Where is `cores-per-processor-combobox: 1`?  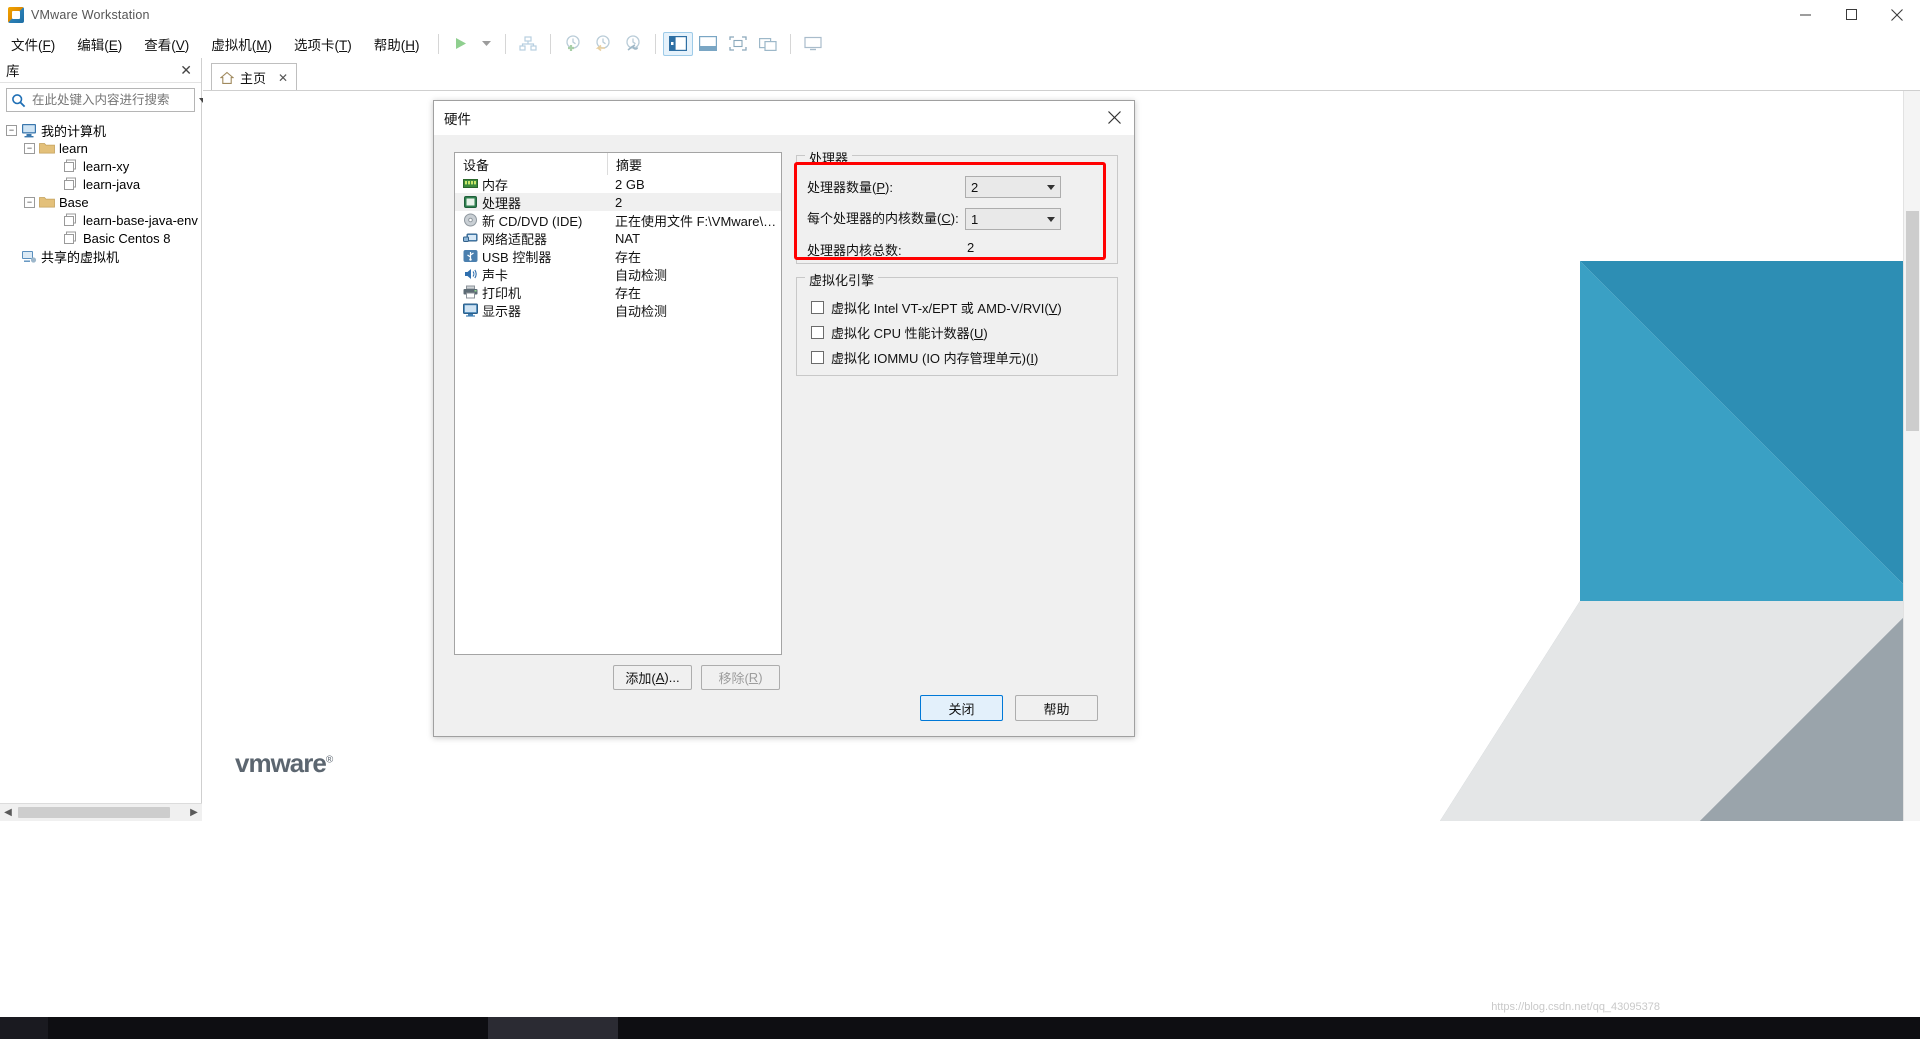
cores-per-processor-combobox: 1 is located at coordinates (1013, 219).